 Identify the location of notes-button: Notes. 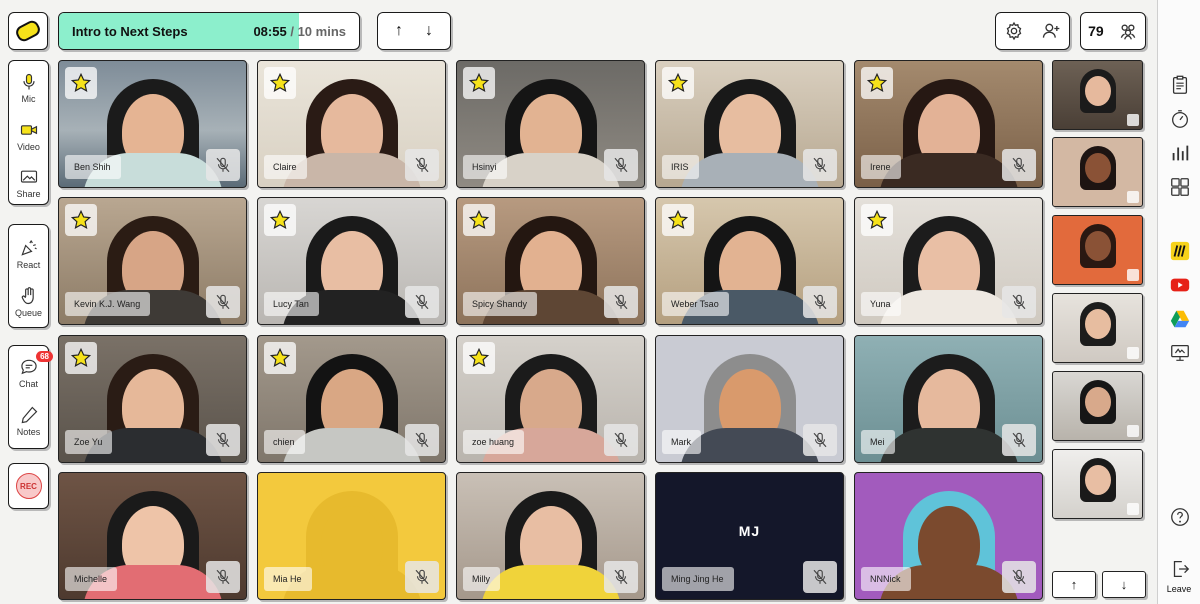
(28, 421).